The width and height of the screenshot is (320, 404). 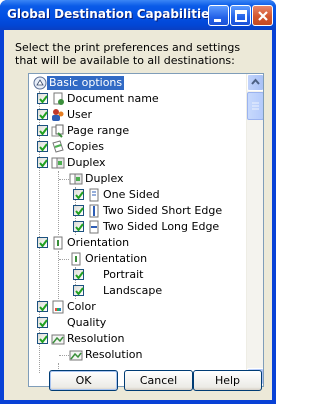 I want to click on scroll-up-button, so click(x=255, y=82).